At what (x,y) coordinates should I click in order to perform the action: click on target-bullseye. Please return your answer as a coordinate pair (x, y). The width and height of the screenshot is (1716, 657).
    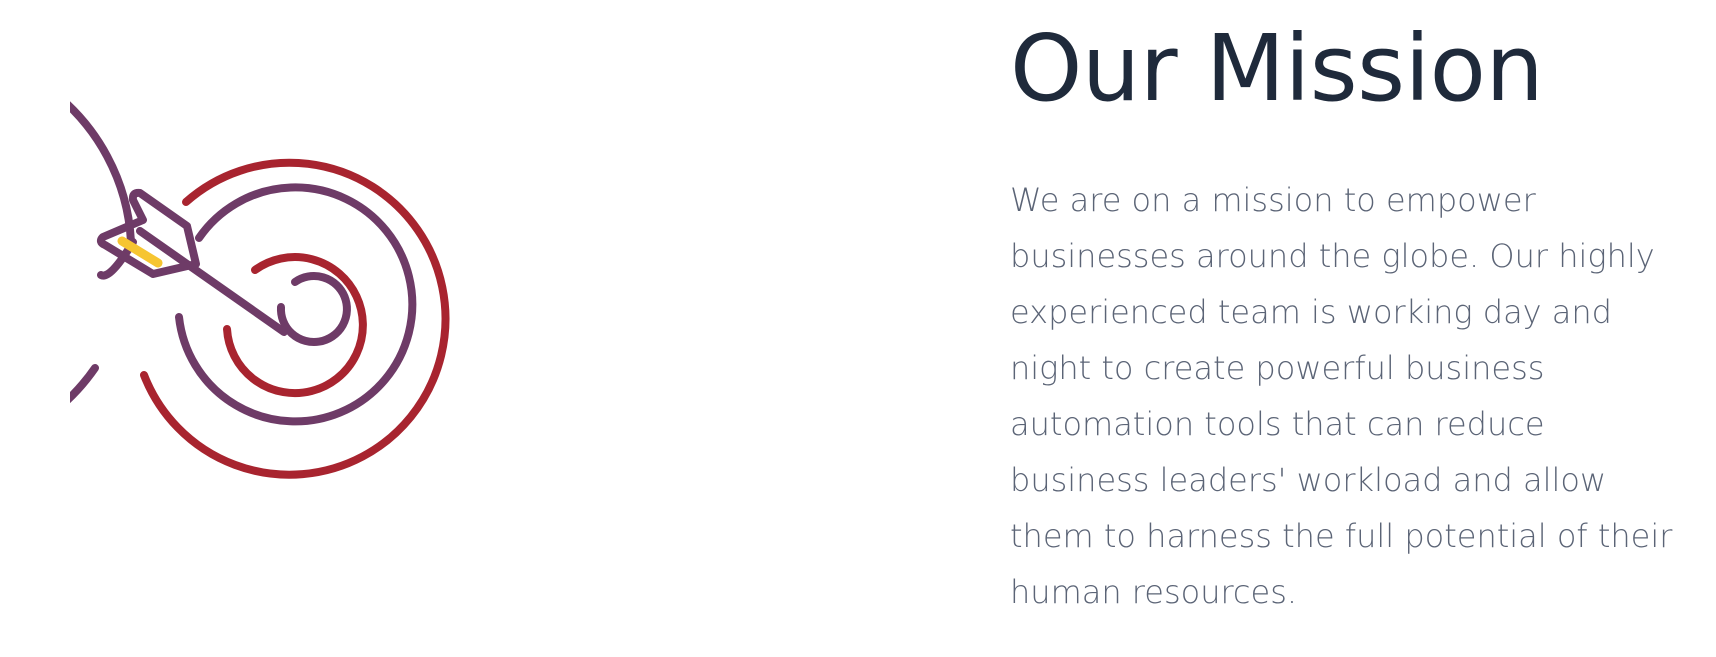
    Looking at the image, I should click on (313, 309).